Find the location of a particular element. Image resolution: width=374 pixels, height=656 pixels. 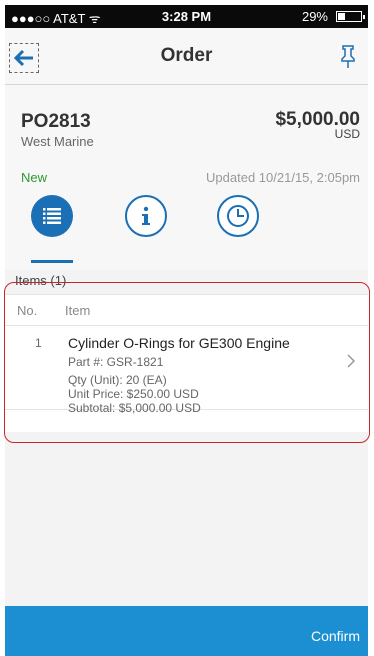

column-header-item: Item is located at coordinates (78, 310).